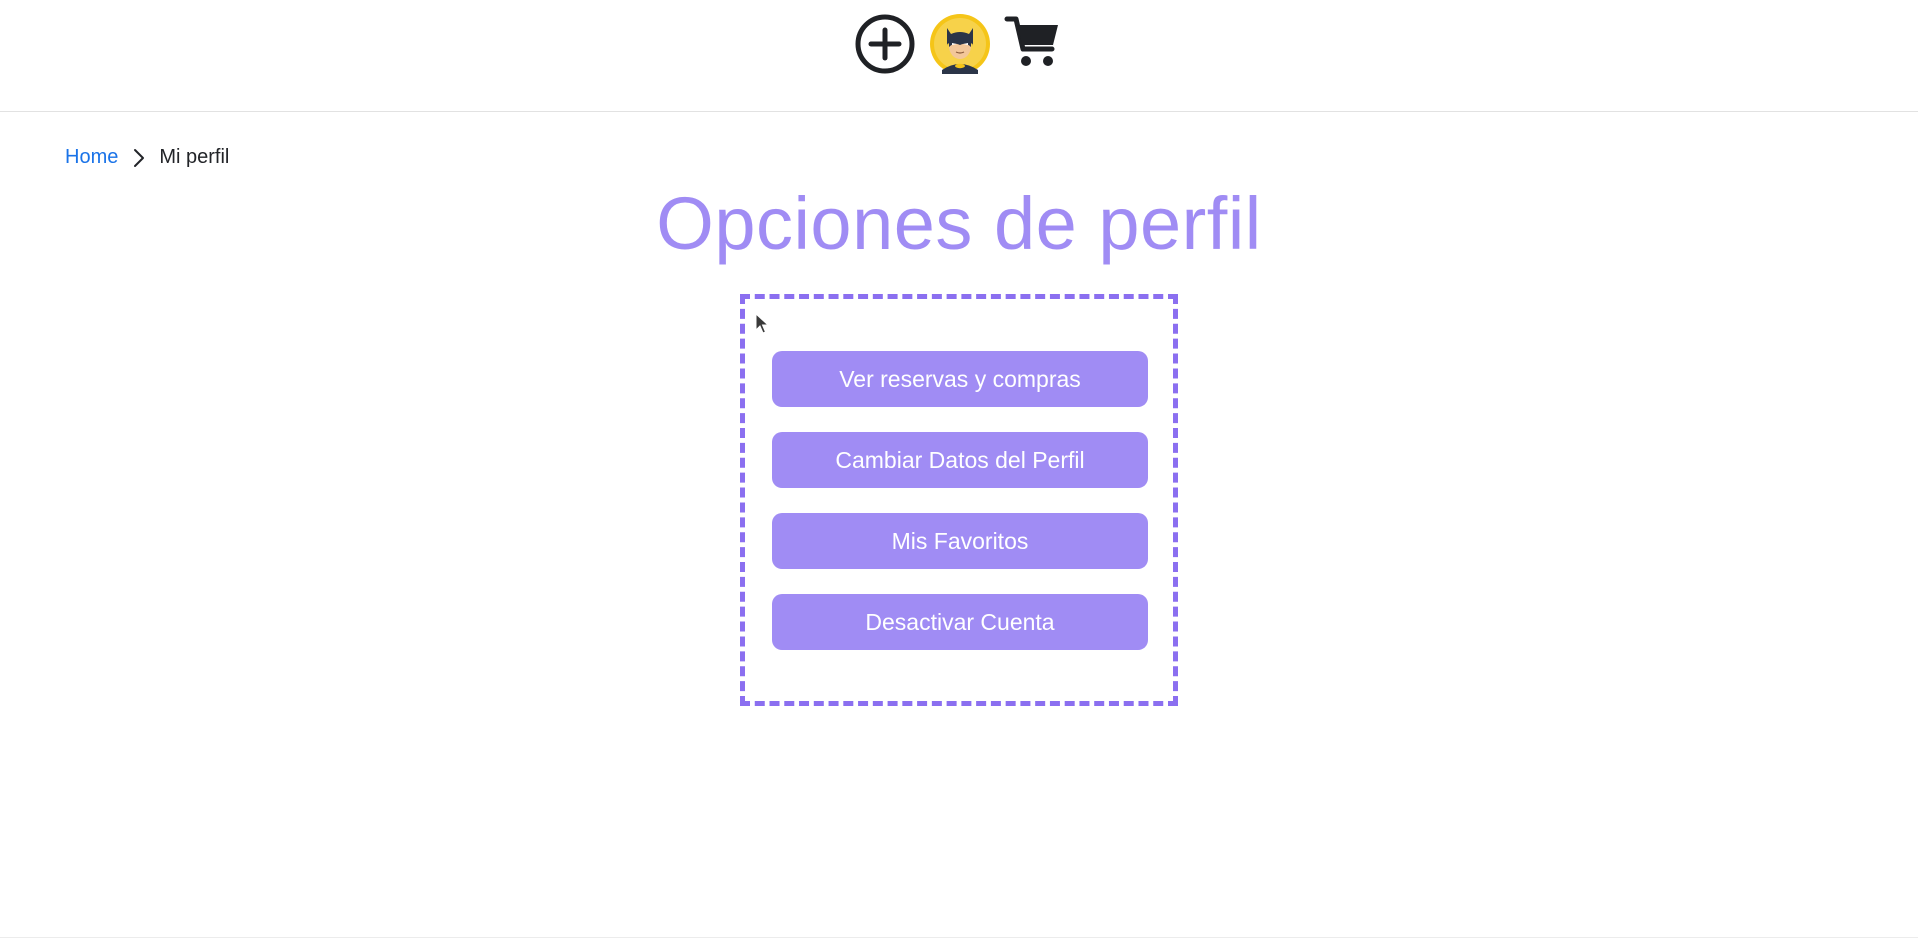 This screenshot has height=938, width=1918. I want to click on breadcrumb-current: Mi perfil, so click(194, 157).